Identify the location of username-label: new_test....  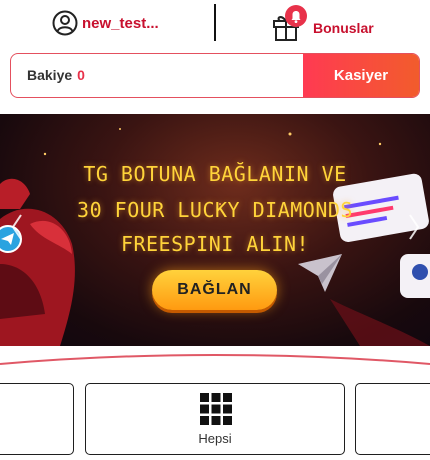
(120, 23).